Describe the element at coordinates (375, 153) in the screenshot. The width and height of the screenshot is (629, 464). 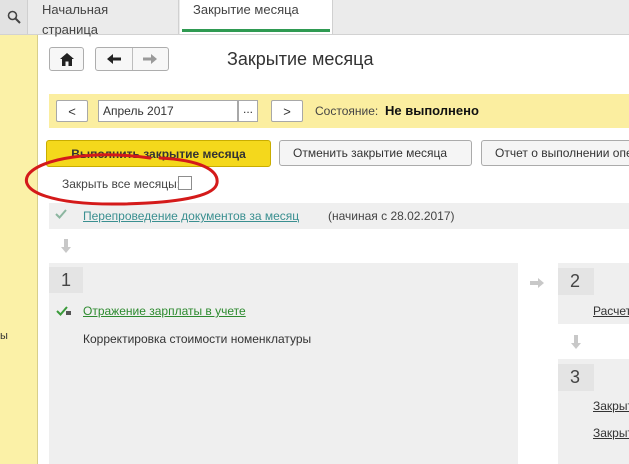
I see `cancel-month-close-button: Отменить закрытие месяца` at that location.